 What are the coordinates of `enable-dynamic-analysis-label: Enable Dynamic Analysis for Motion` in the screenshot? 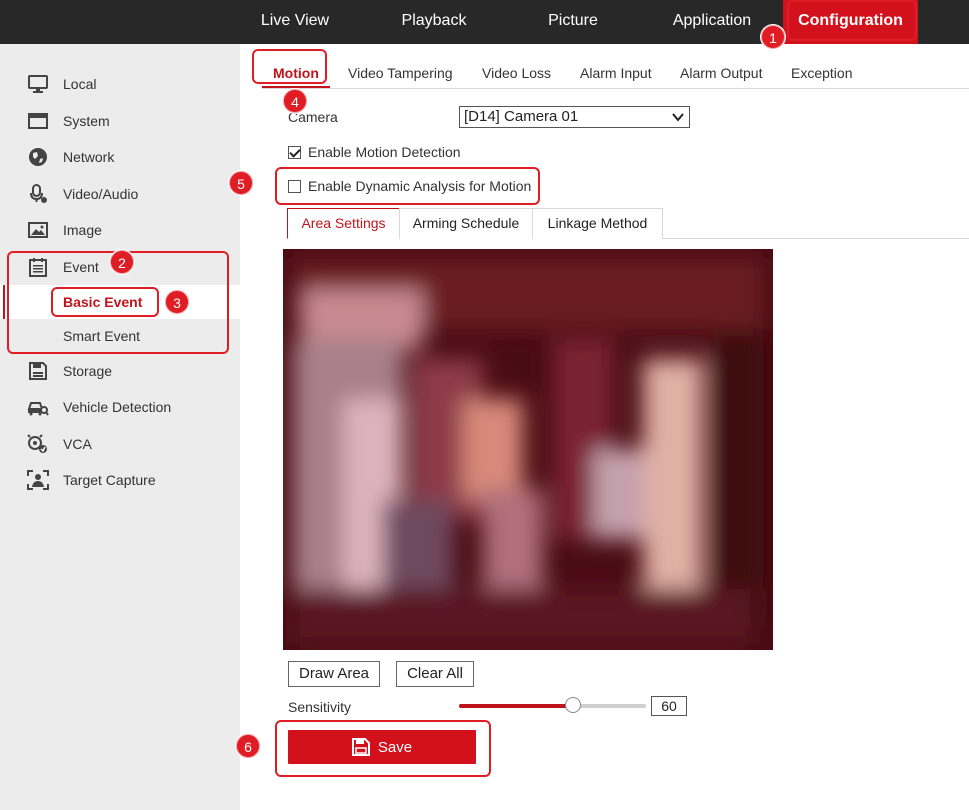 It's located at (420, 186).